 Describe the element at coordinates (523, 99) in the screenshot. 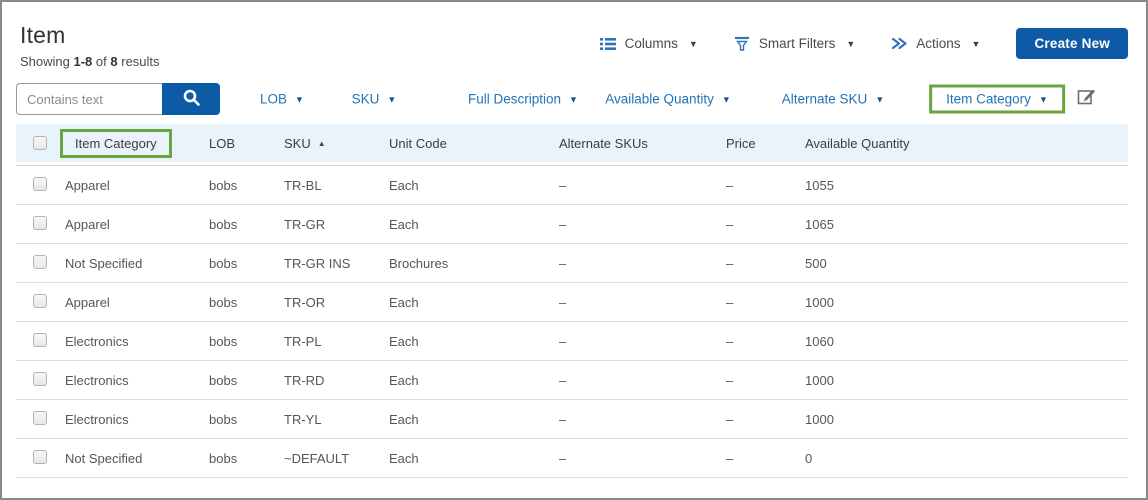

I see `filter-dropdown-full-description: Full Description ▼` at that location.